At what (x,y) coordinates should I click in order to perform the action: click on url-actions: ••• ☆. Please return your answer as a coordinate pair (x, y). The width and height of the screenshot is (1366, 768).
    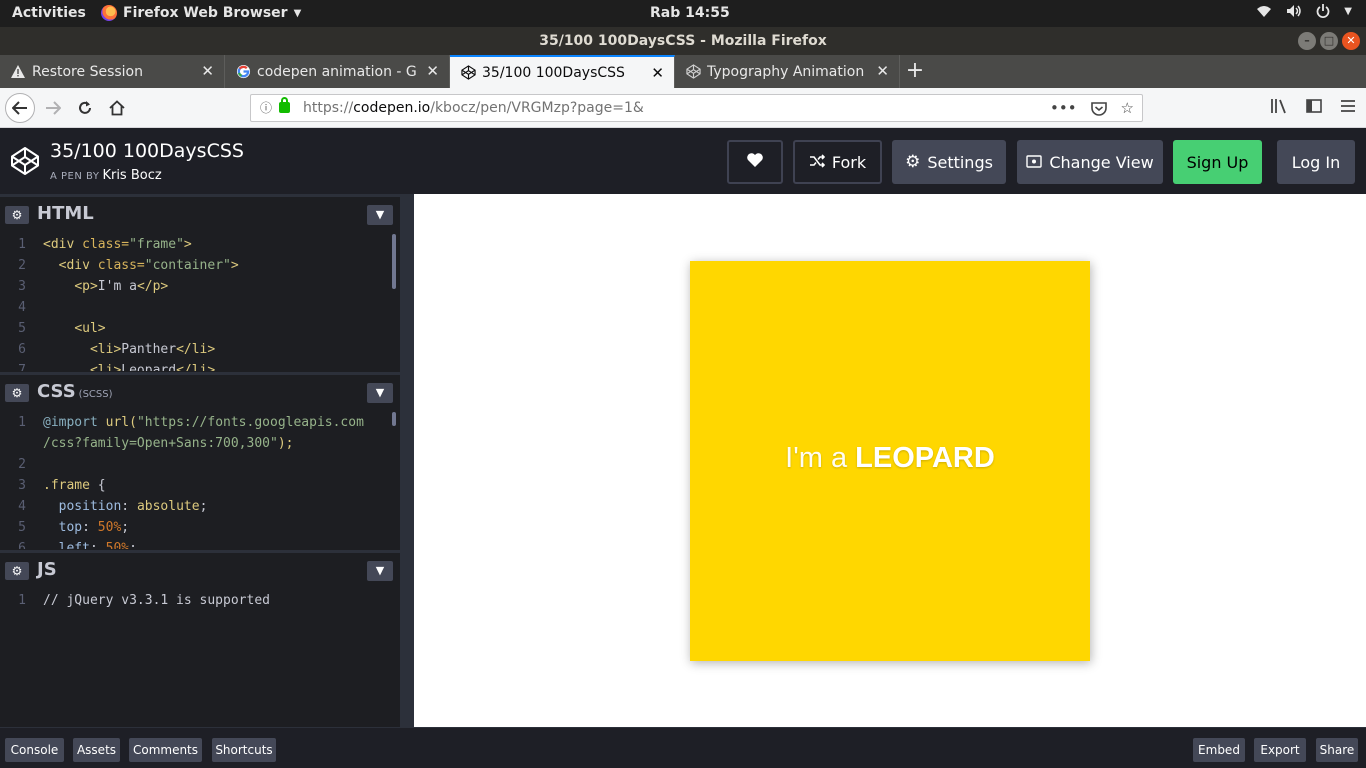
    Looking at the image, I should click on (1092, 109).